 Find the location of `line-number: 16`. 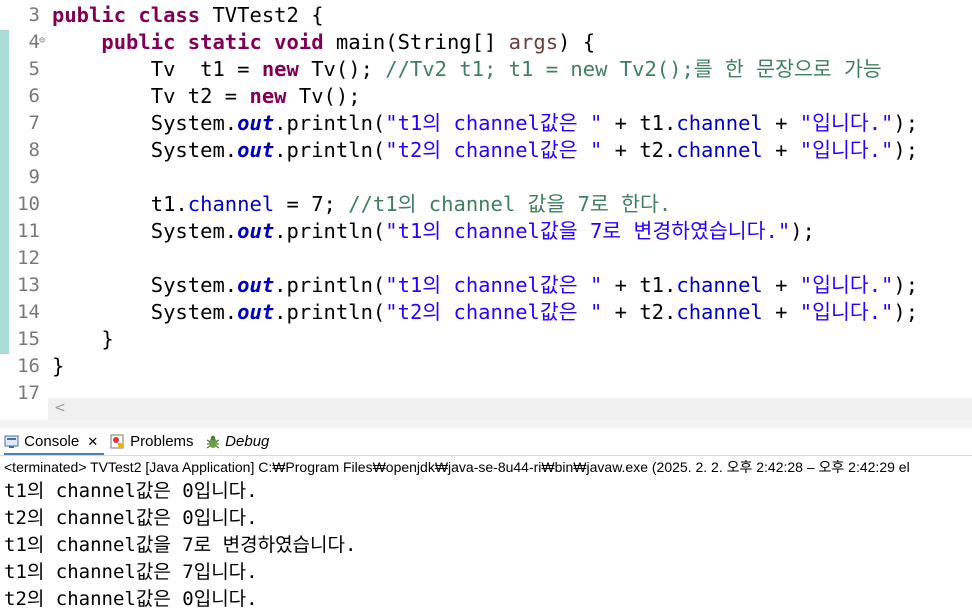

line-number: 16 is located at coordinates (28, 366).